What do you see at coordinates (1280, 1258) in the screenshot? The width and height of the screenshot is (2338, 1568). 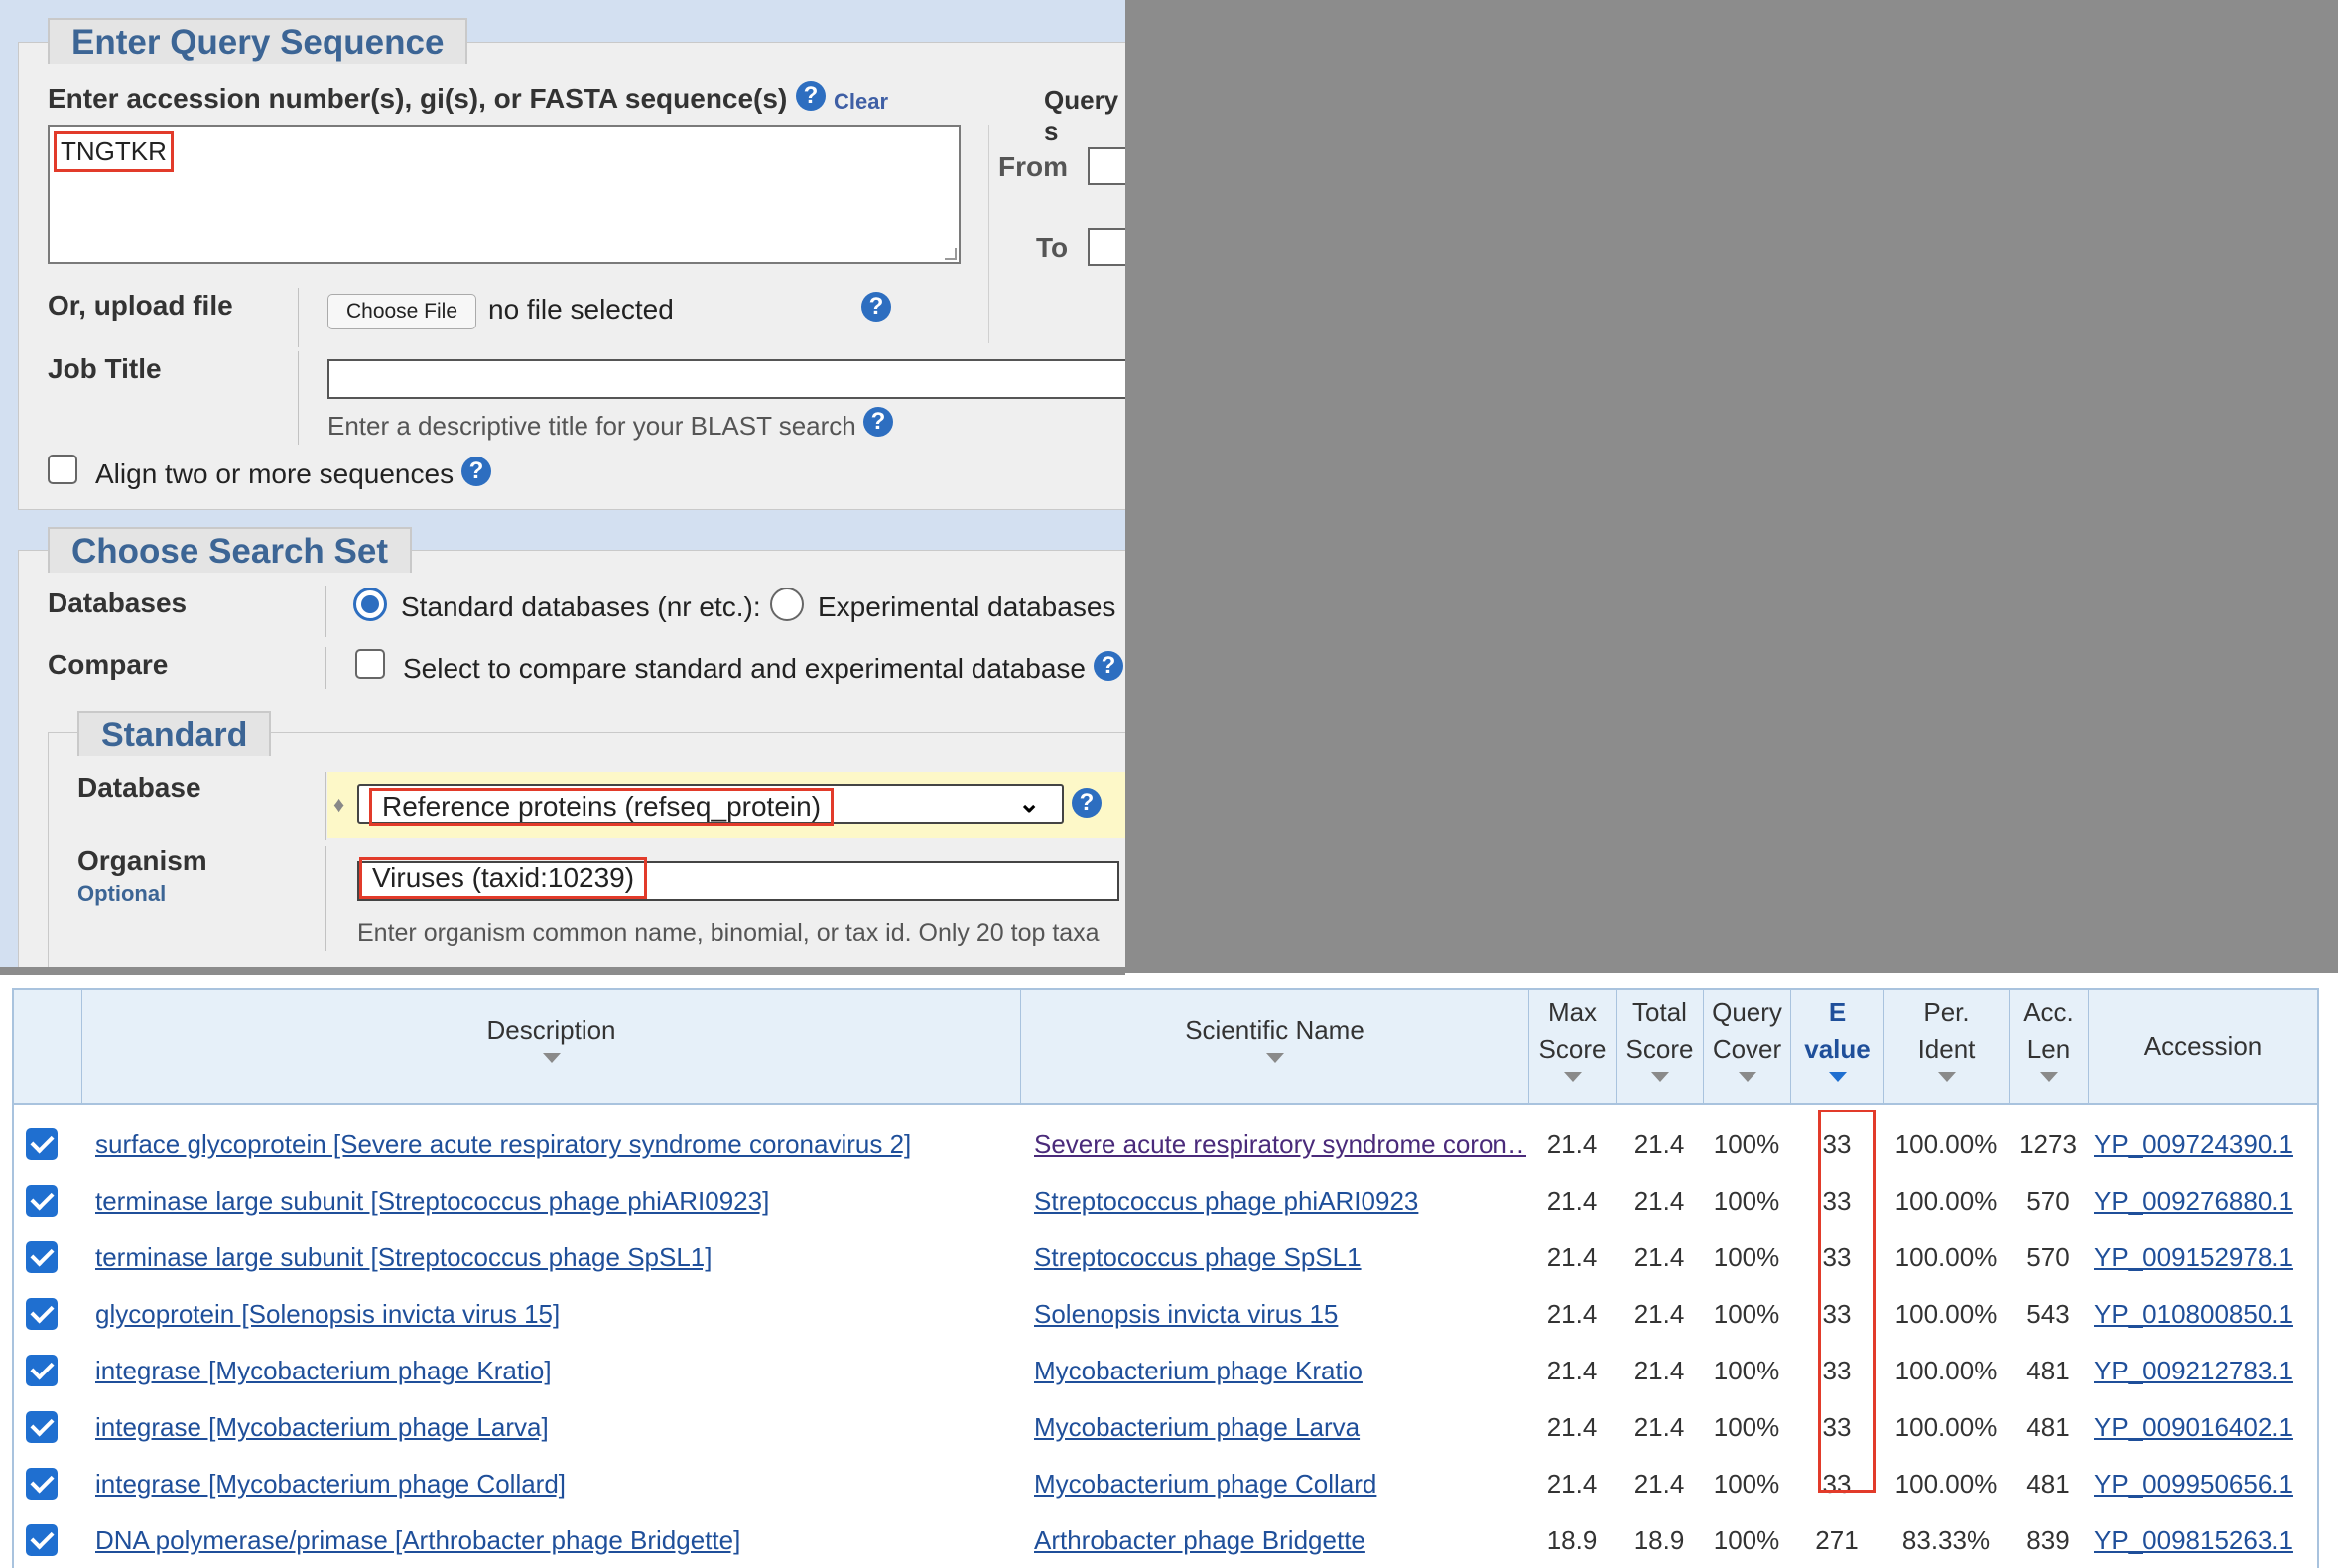 I see `scientific-name-link: Streptococcus phage SpSL1` at bounding box center [1280, 1258].